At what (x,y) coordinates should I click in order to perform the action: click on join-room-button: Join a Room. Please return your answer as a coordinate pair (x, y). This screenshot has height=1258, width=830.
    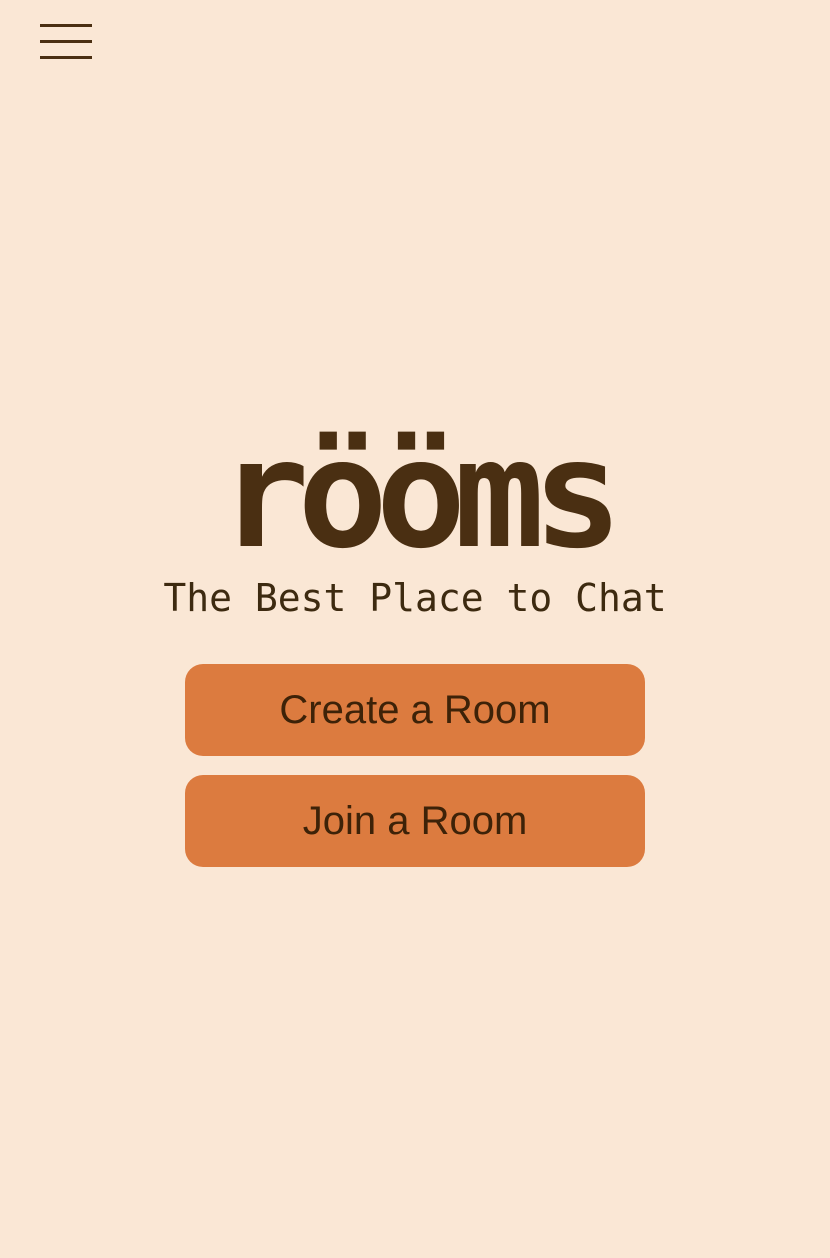
    Looking at the image, I should click on (415, 821).